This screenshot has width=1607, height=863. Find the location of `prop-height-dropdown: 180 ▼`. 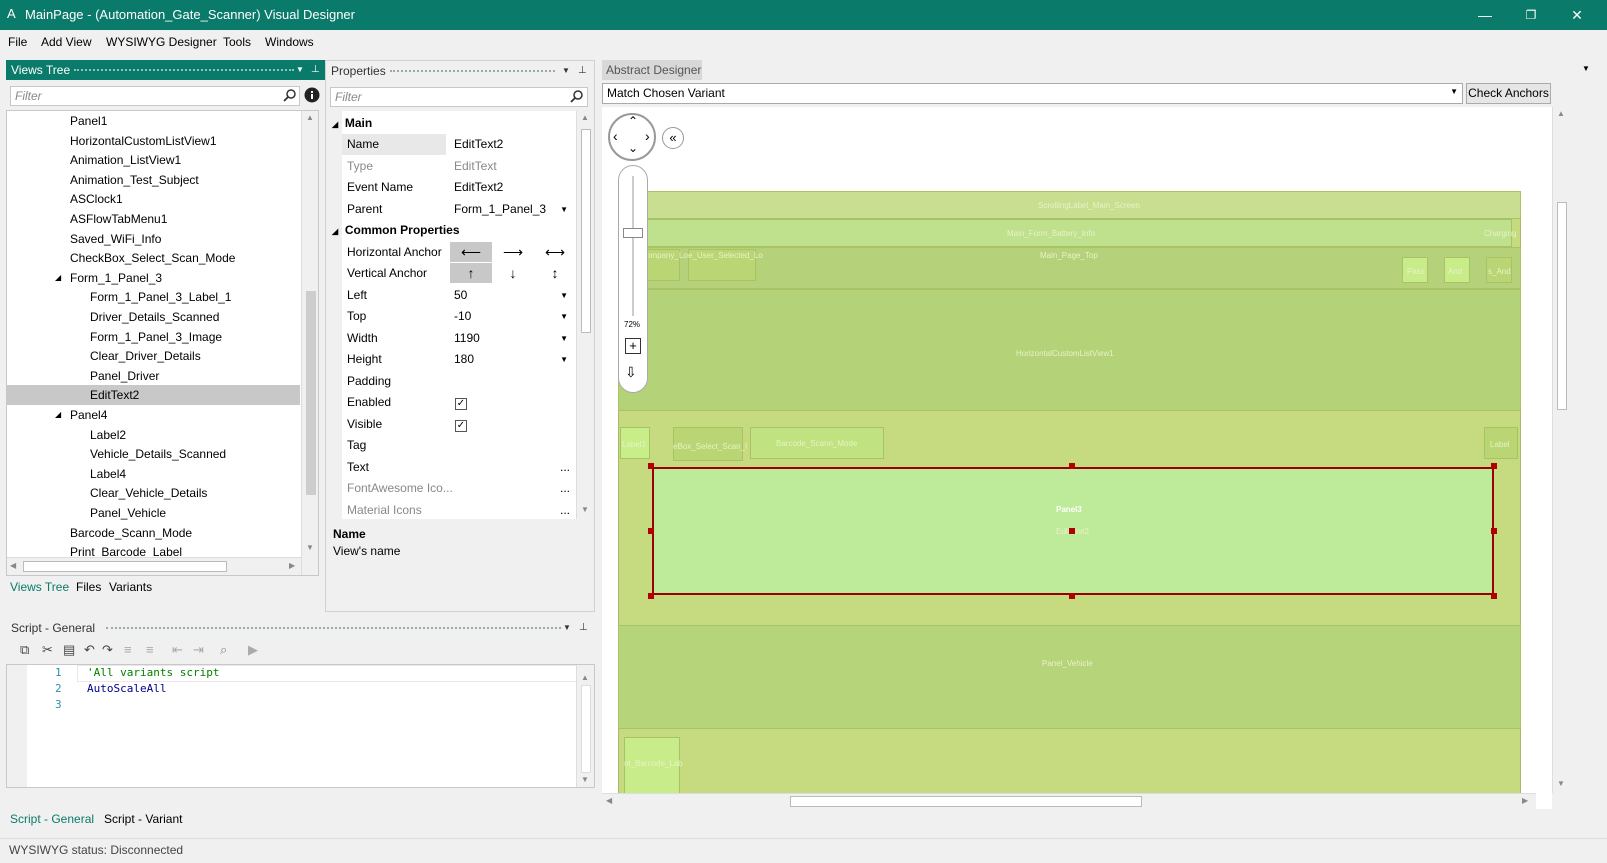

prop-height-dropdown: 180 ▼ is located at coordinates (514, 359).